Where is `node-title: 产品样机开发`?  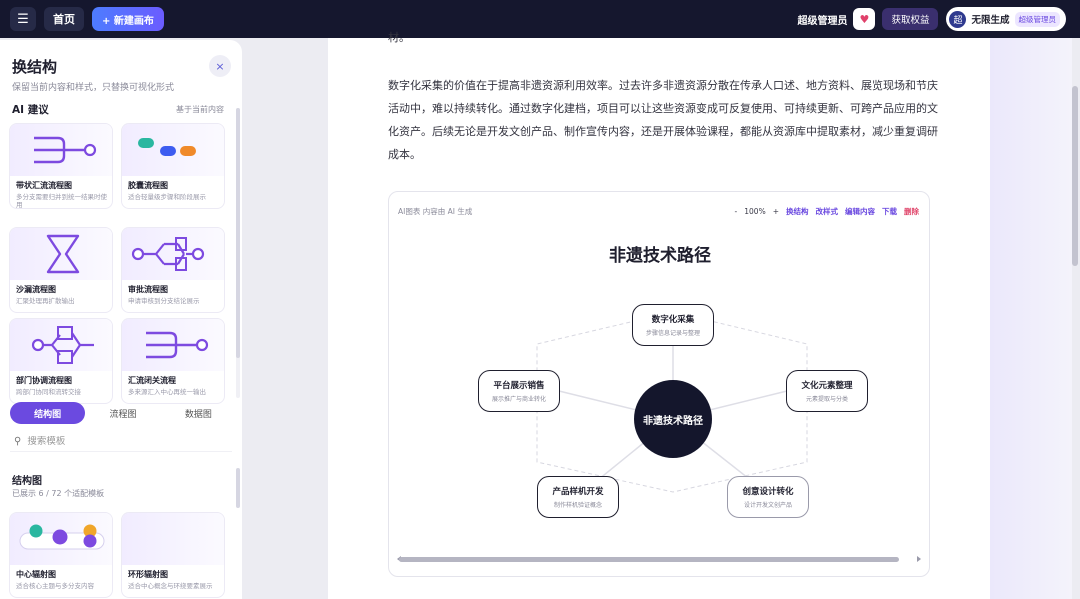 node-title: 产品样机开发 is located at coordinates (578, 492).